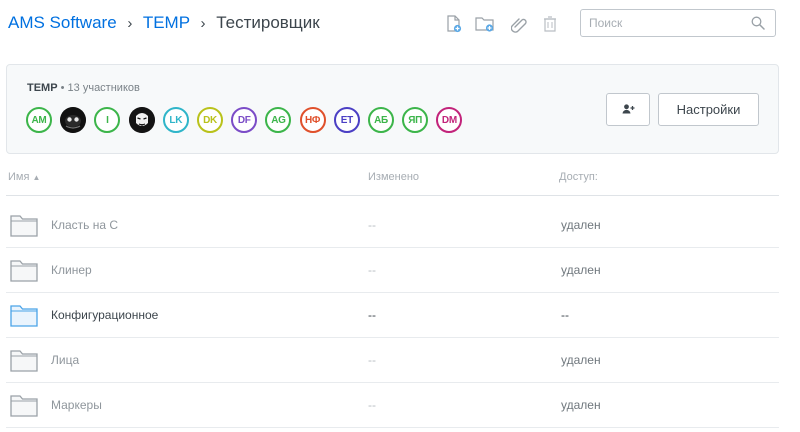 Image resolution: width=800 pixels, height=432 pixels. I want to click on avatar-initials: LK, so click(176, 120).